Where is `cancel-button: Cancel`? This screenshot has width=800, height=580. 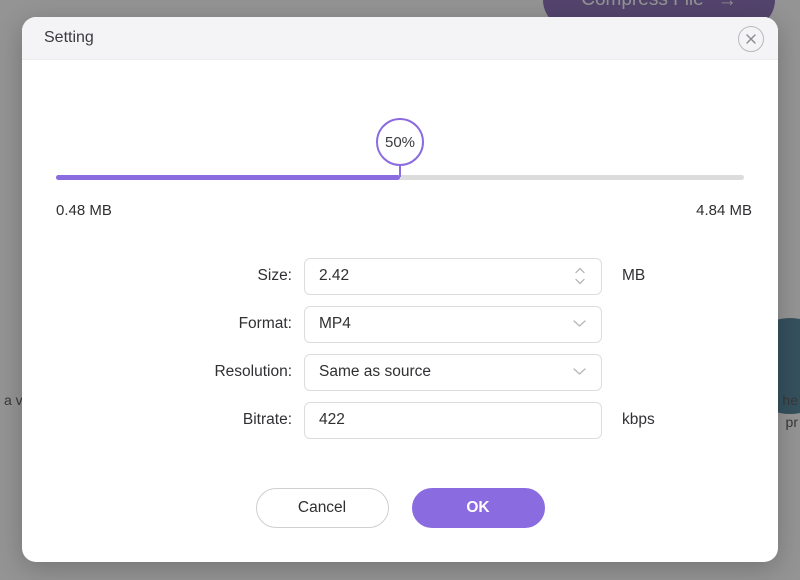
cancel-button: Cancel is located at coordinates (322, 508).